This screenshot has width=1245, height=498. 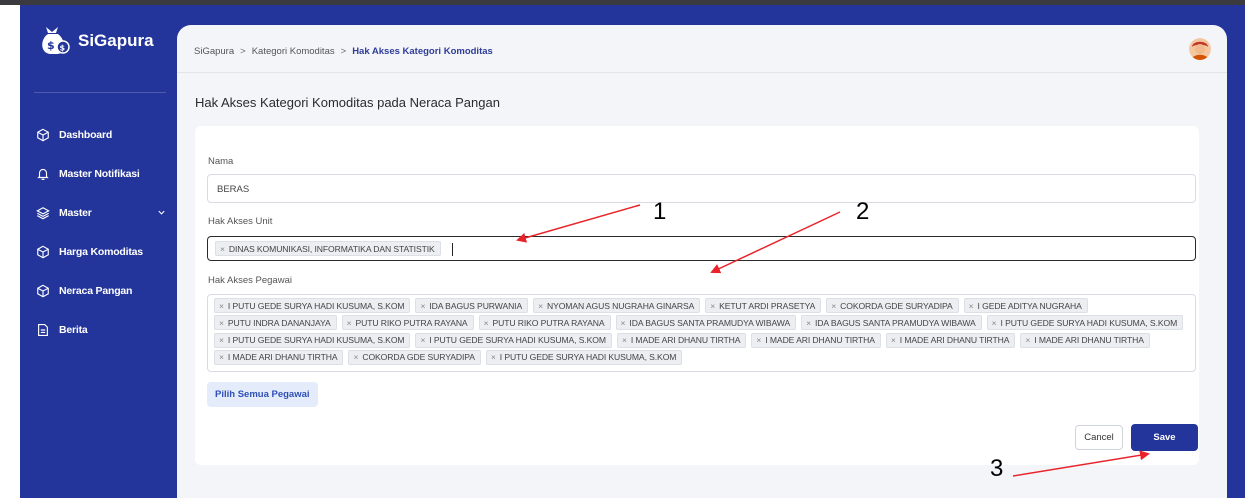 I want to click on sidebar-divider, so click(x=100, y=92).